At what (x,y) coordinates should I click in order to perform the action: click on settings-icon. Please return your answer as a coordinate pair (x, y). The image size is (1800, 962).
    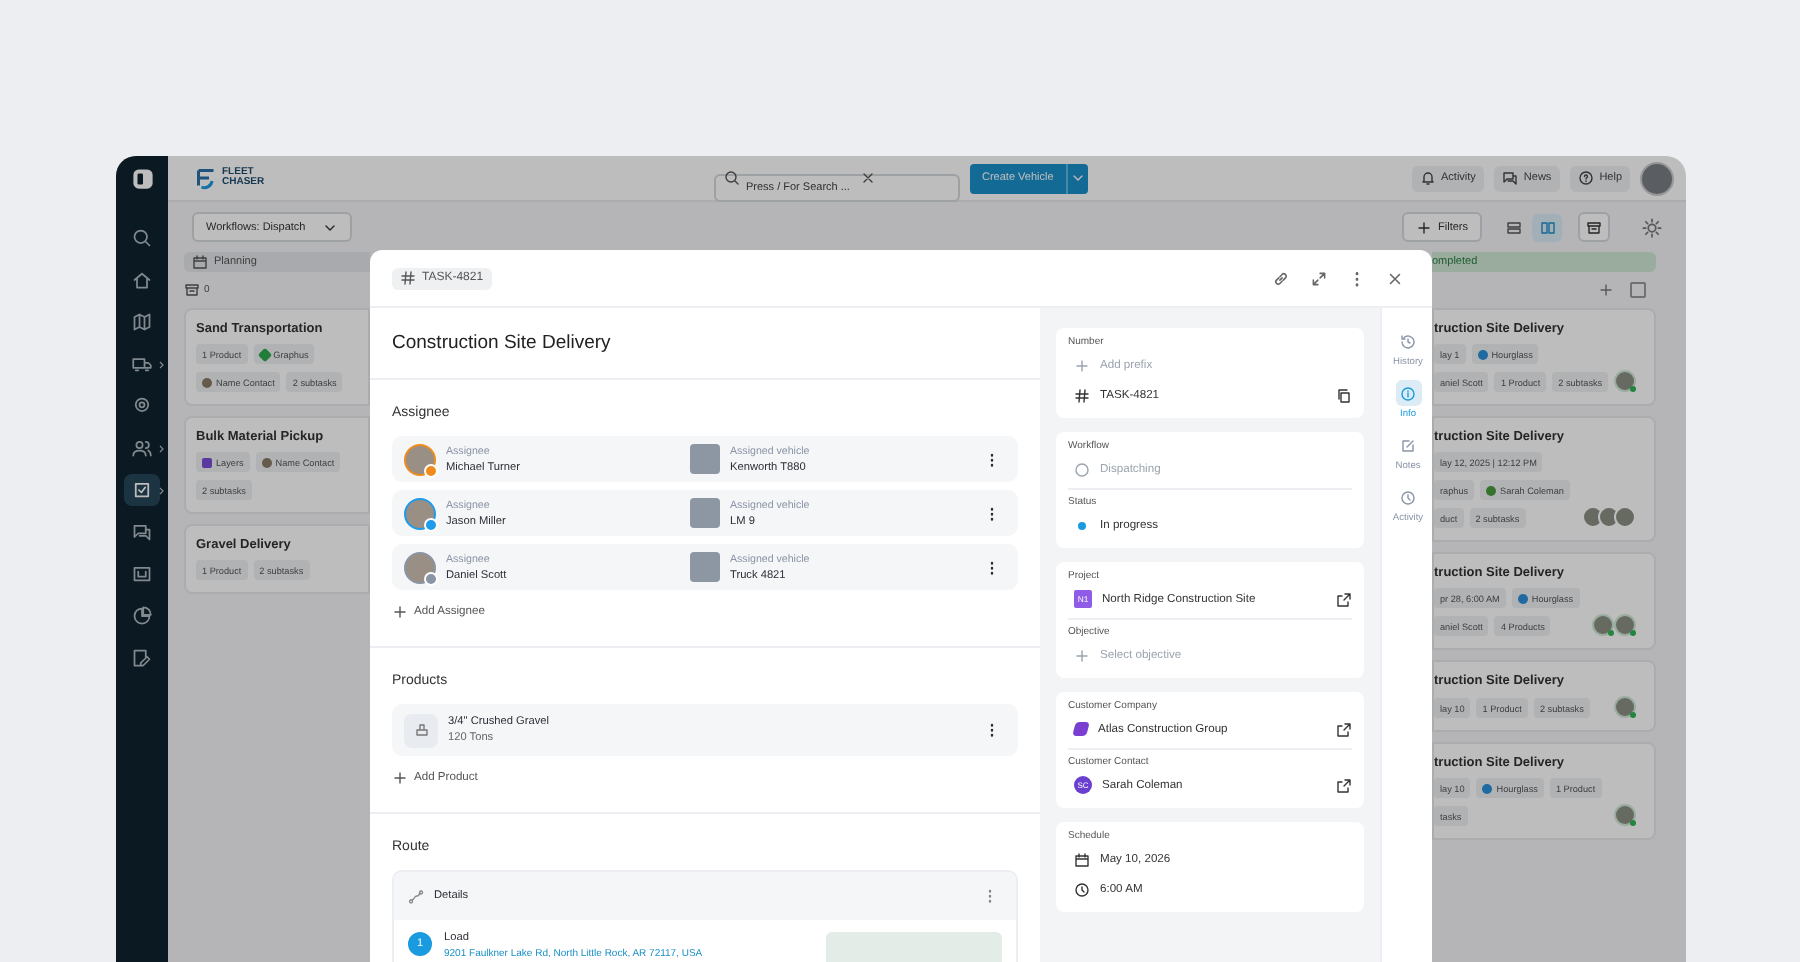
    Looking at the image, I should click on (1652, 227).